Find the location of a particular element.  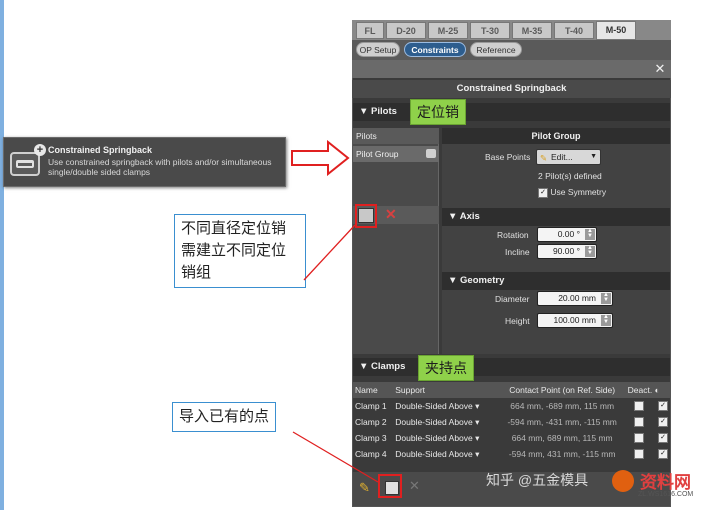

clamps-header-label: Clamps is located at coordinates (388, 366).